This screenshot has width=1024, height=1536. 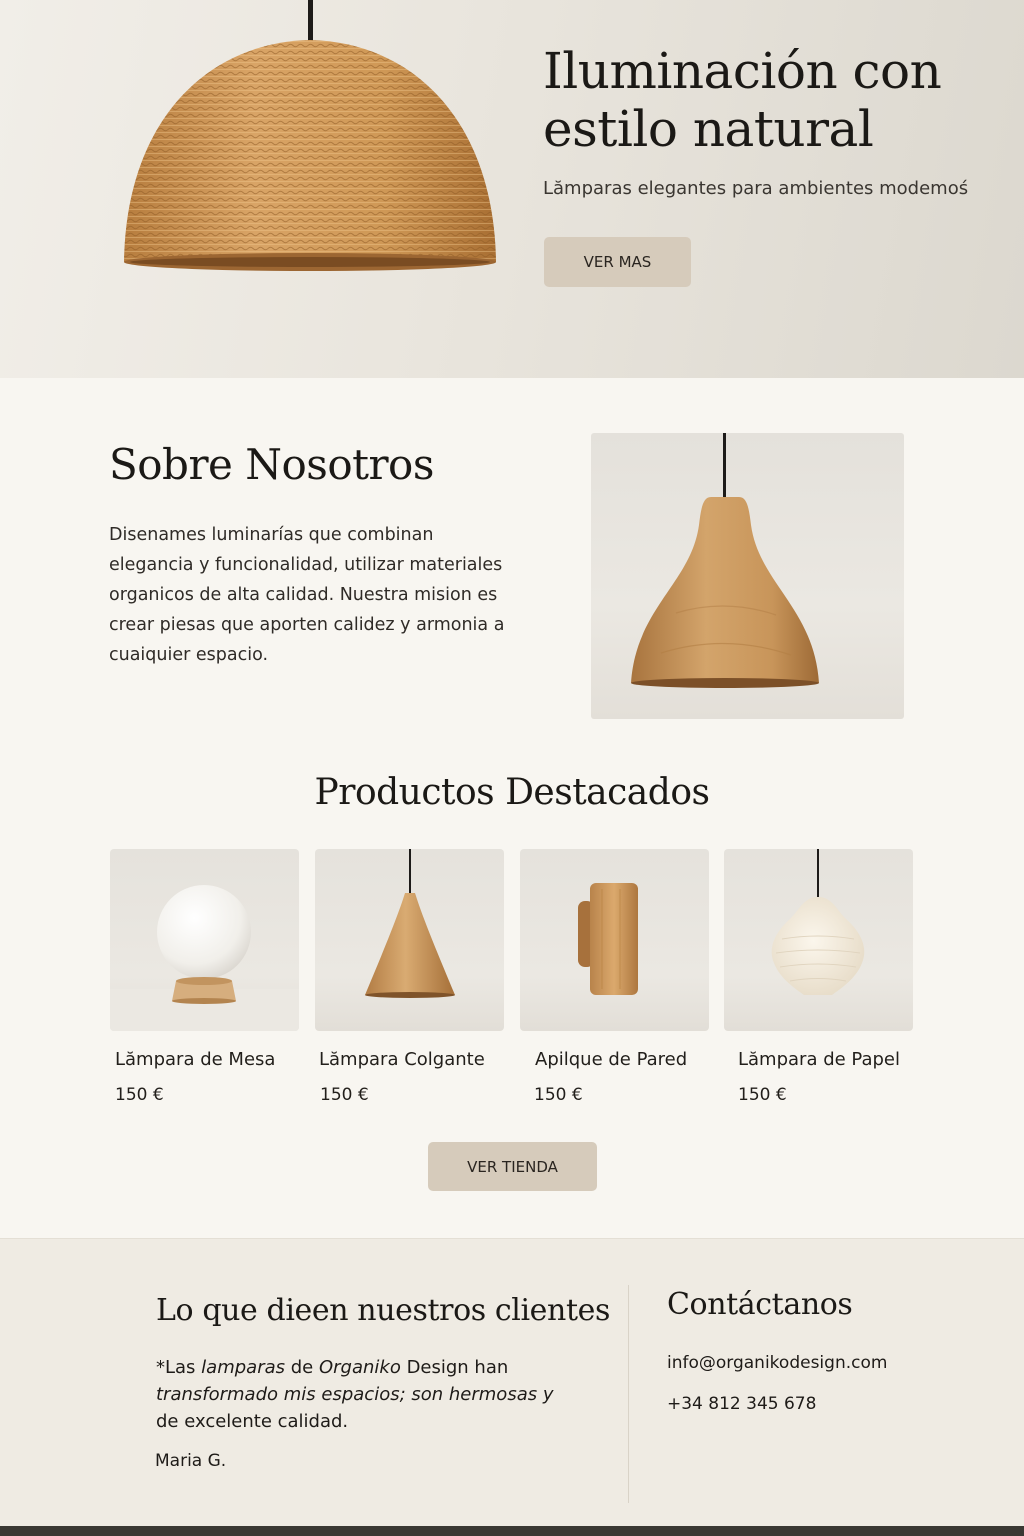 I want to click on paper-pendant-lamp-image, so click(x=818, y=940).